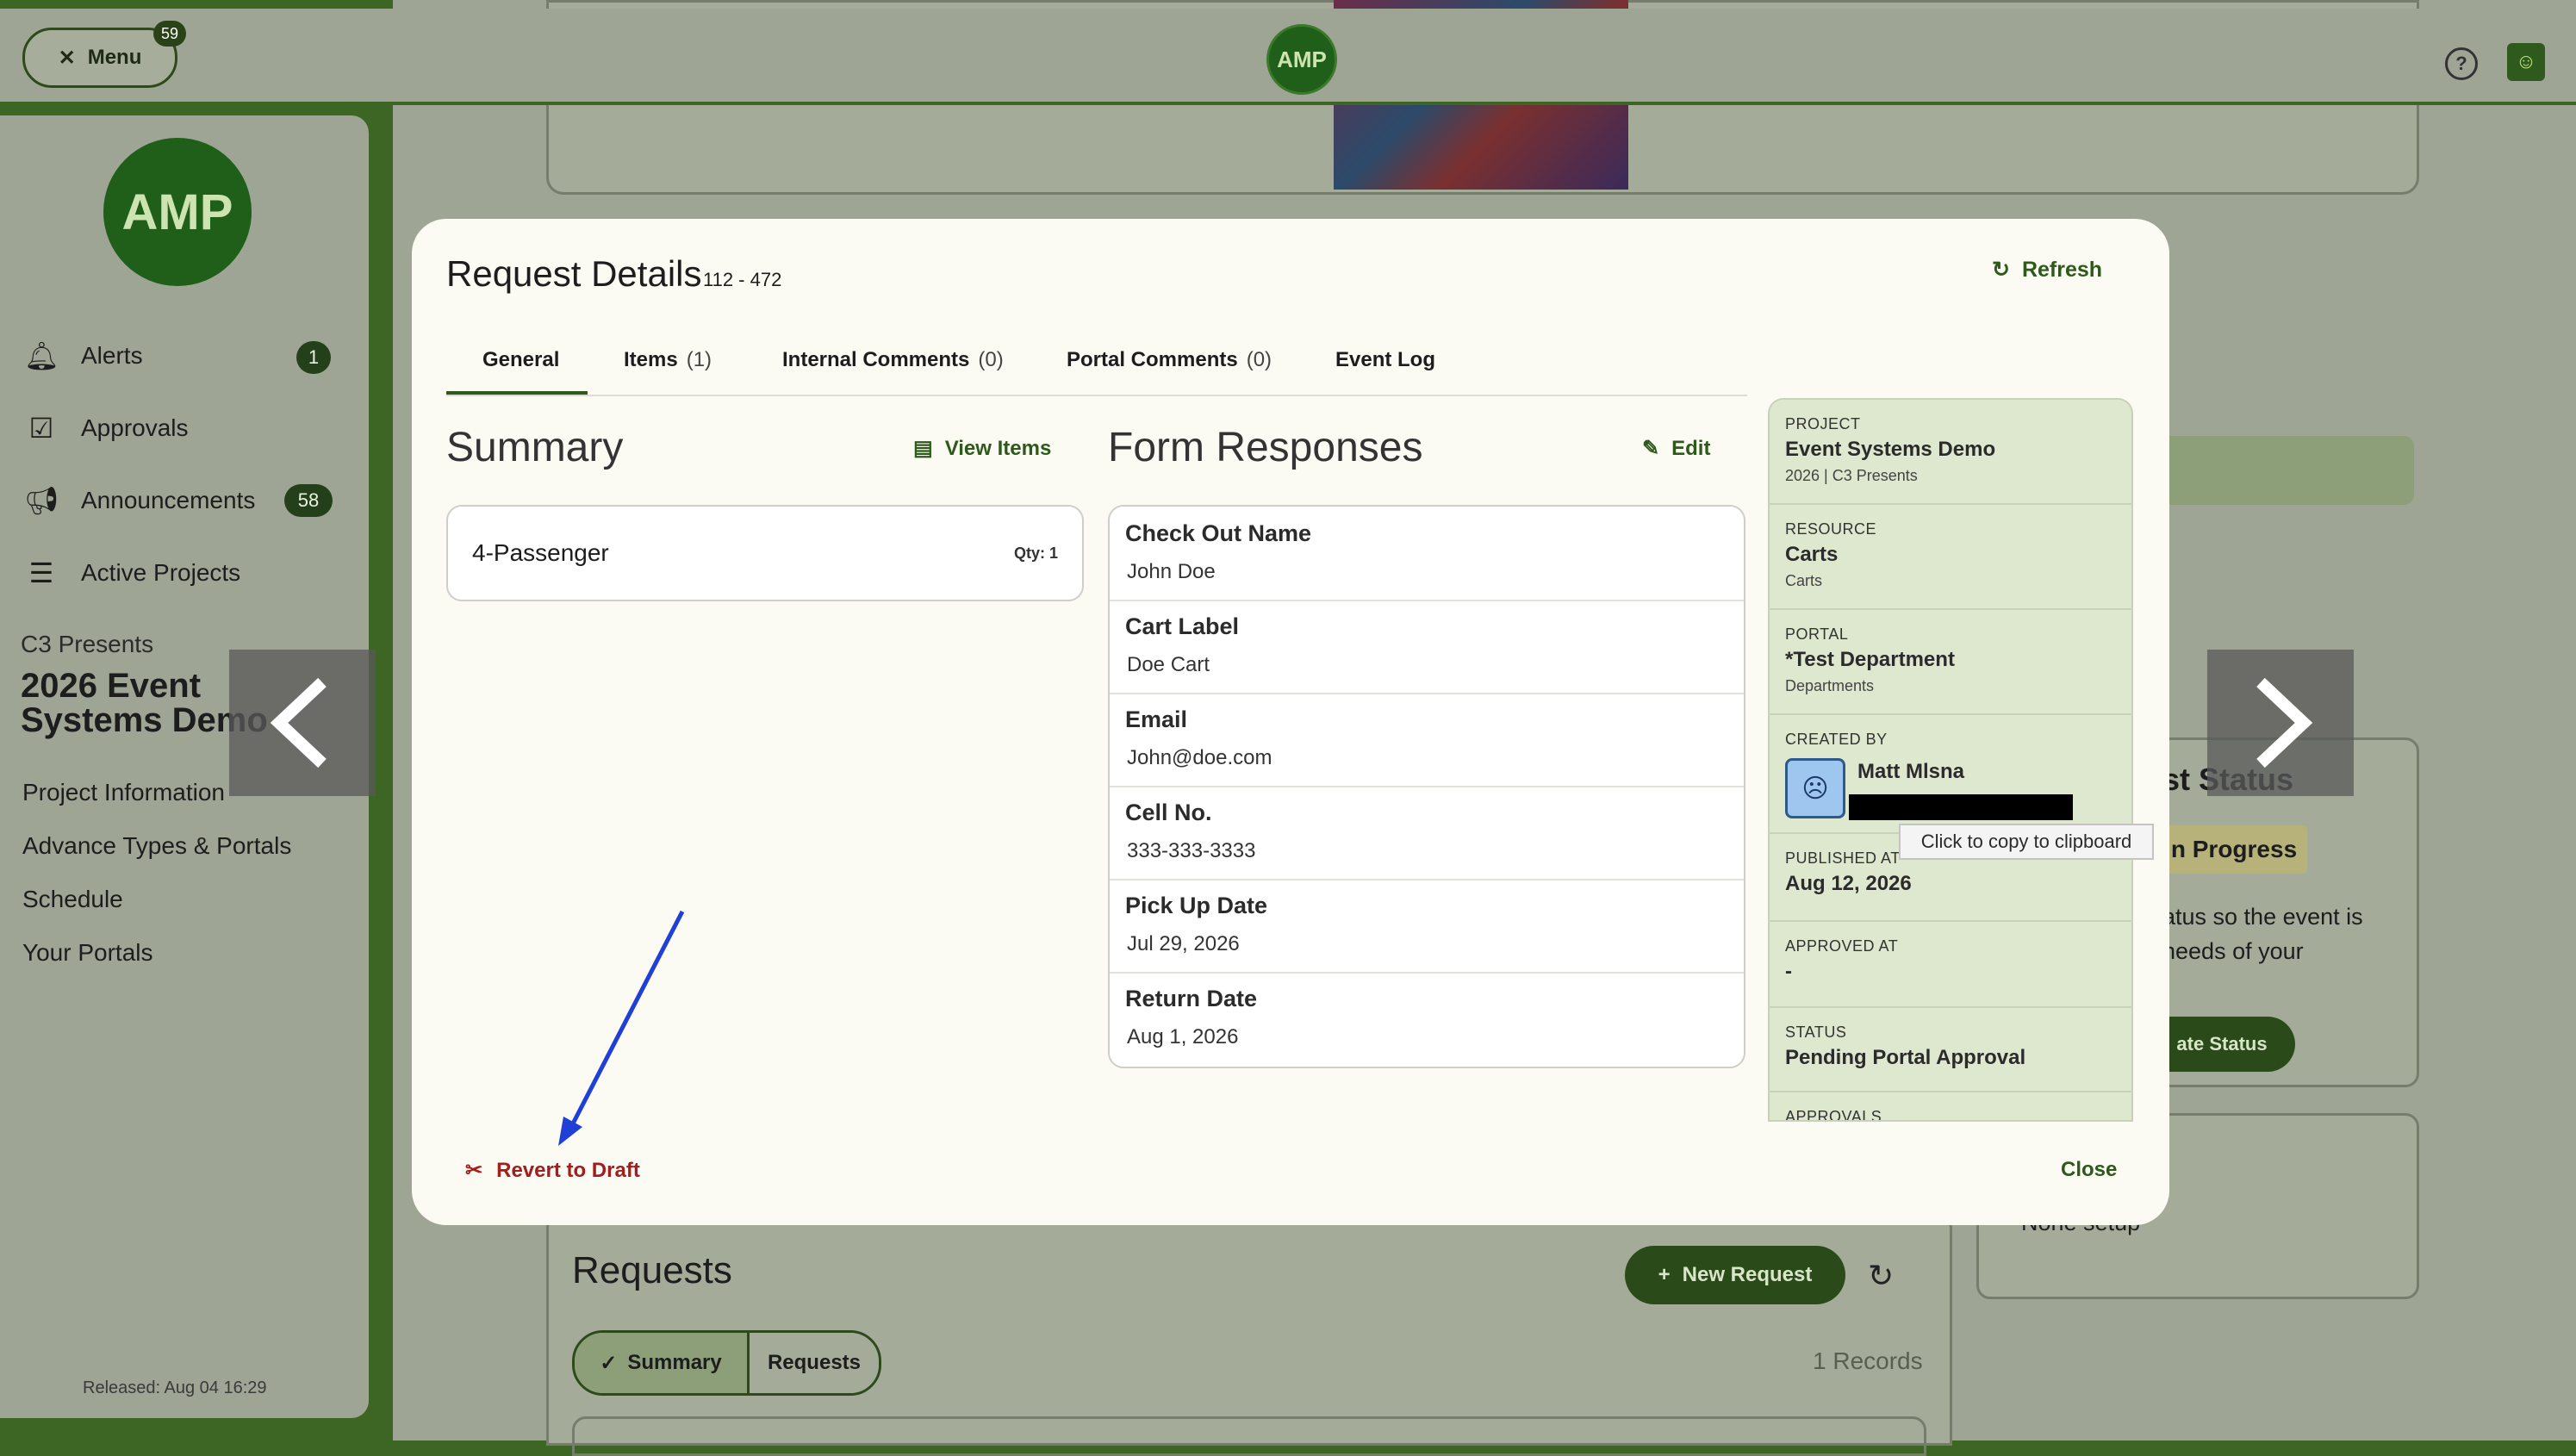 This screenshot has width=2576, height=1456. What do you see at coordinates (609, 1363) in the screenshot?
I see `check-icon: ✓` at bounding box center [609, 1363].